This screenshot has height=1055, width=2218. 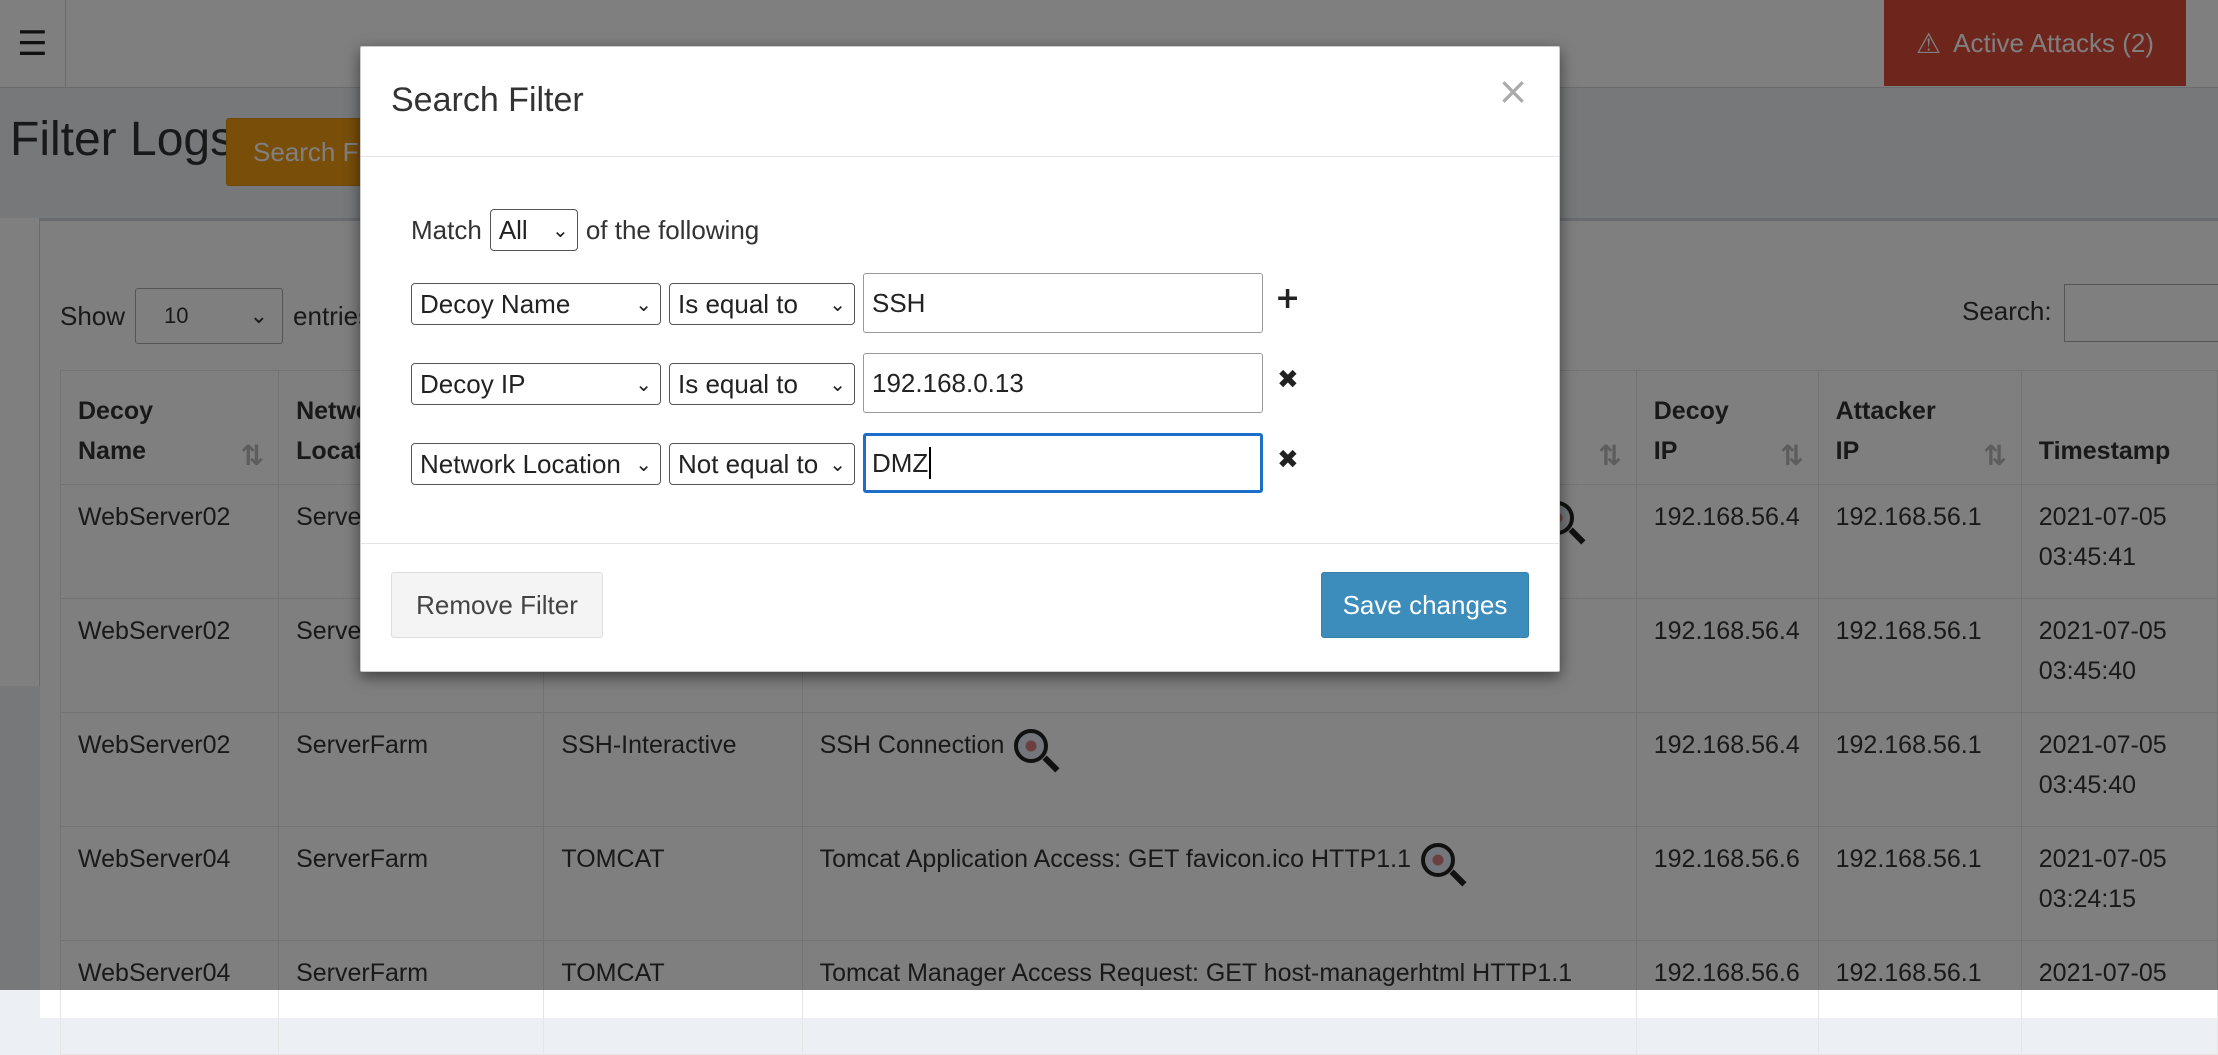 I want to click on remove-filter-button: Remove Filter, so click(x=497, y=605).